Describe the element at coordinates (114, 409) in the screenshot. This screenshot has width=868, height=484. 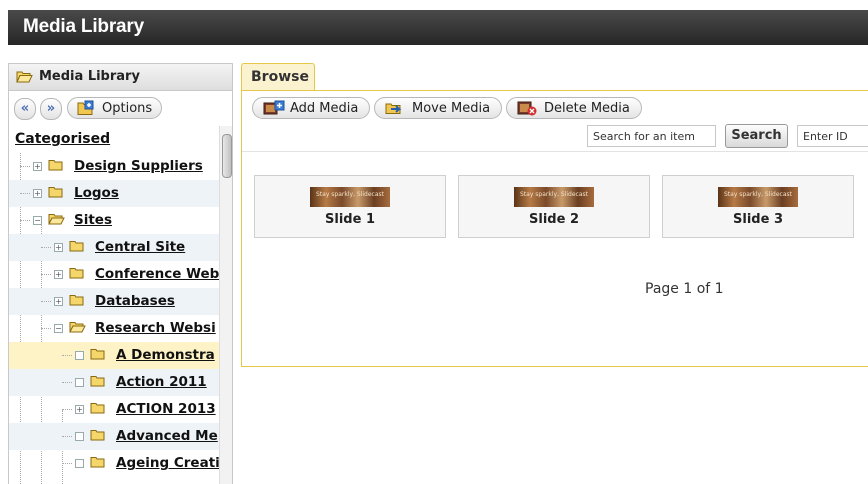
I see `tree-item: + ACTION 2013` at that location.